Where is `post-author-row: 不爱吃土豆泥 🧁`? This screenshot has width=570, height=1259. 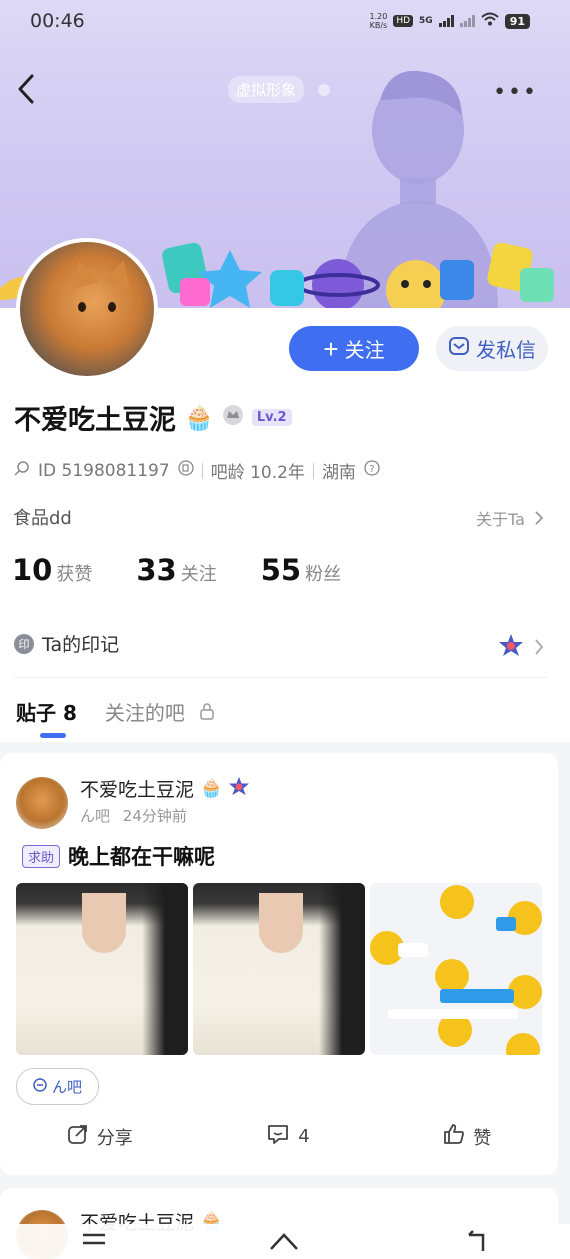 post-author-row: 不爱吃土豆泥 🧁 is located at coordinates (165, 788).